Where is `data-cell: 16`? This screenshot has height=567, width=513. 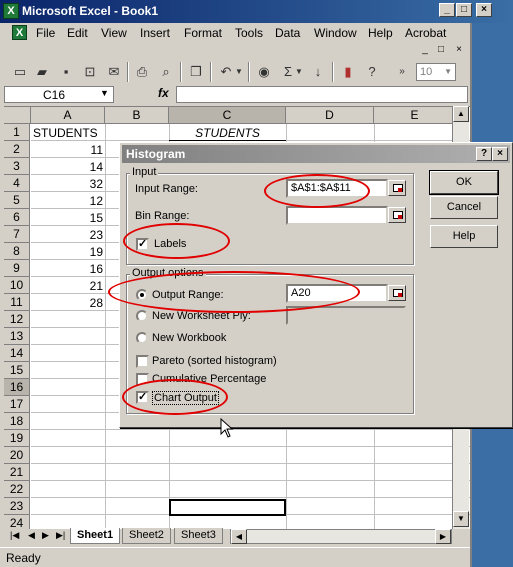 data-cell: 16 is located at coordinates (68, 269).